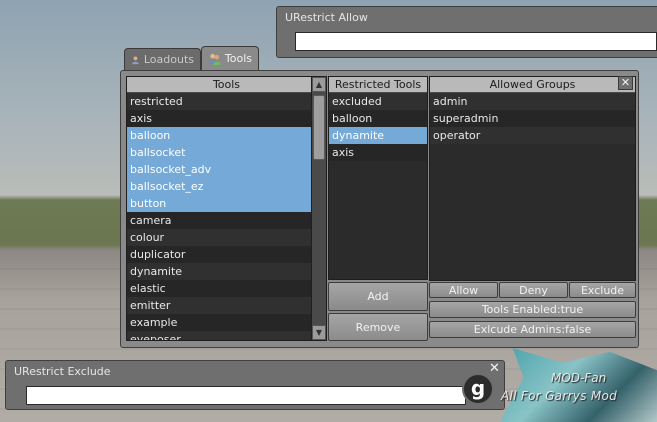 The image size is (657, 422). What do you see at coordinates (532, 85) in the screenshot?
I see `allowed-groups-header: Allowed Groups` at bounding box center [532, 85].